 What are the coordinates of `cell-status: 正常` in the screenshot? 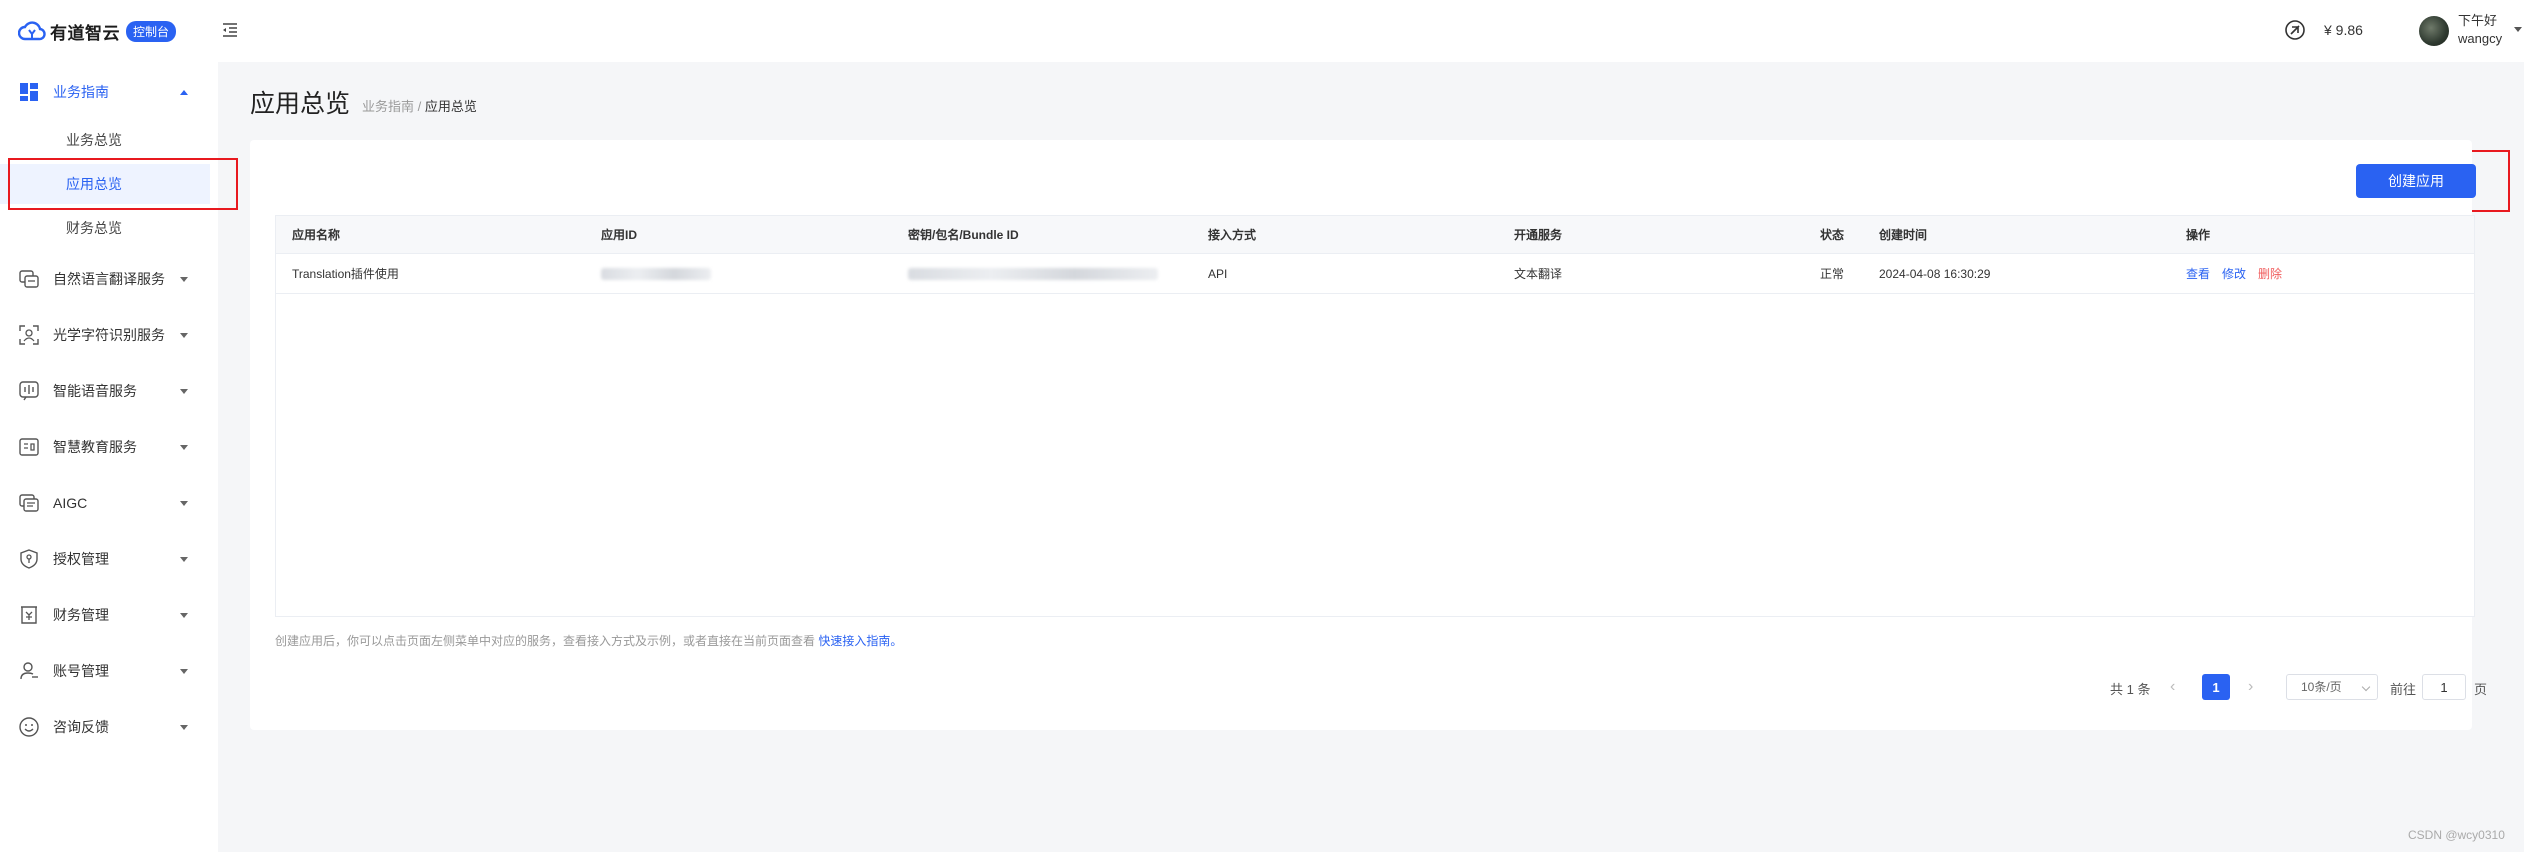 It's located at (1832, 274).